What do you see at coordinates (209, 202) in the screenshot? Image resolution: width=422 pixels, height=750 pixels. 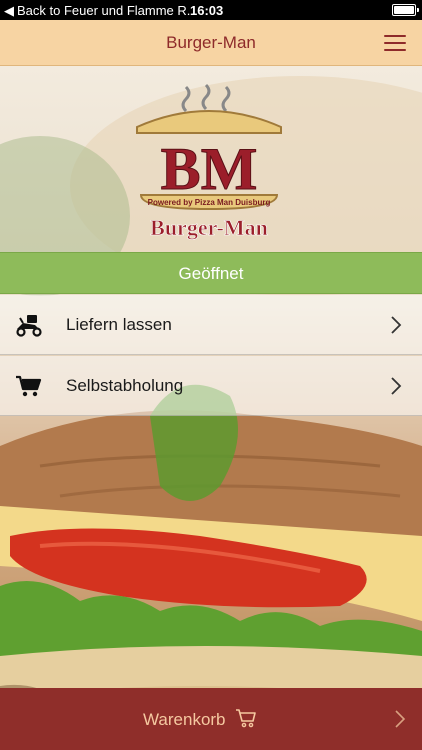 I see `logo-tagline: Powered by Pizza Man Duisburg` at bounding box center [209, 202].